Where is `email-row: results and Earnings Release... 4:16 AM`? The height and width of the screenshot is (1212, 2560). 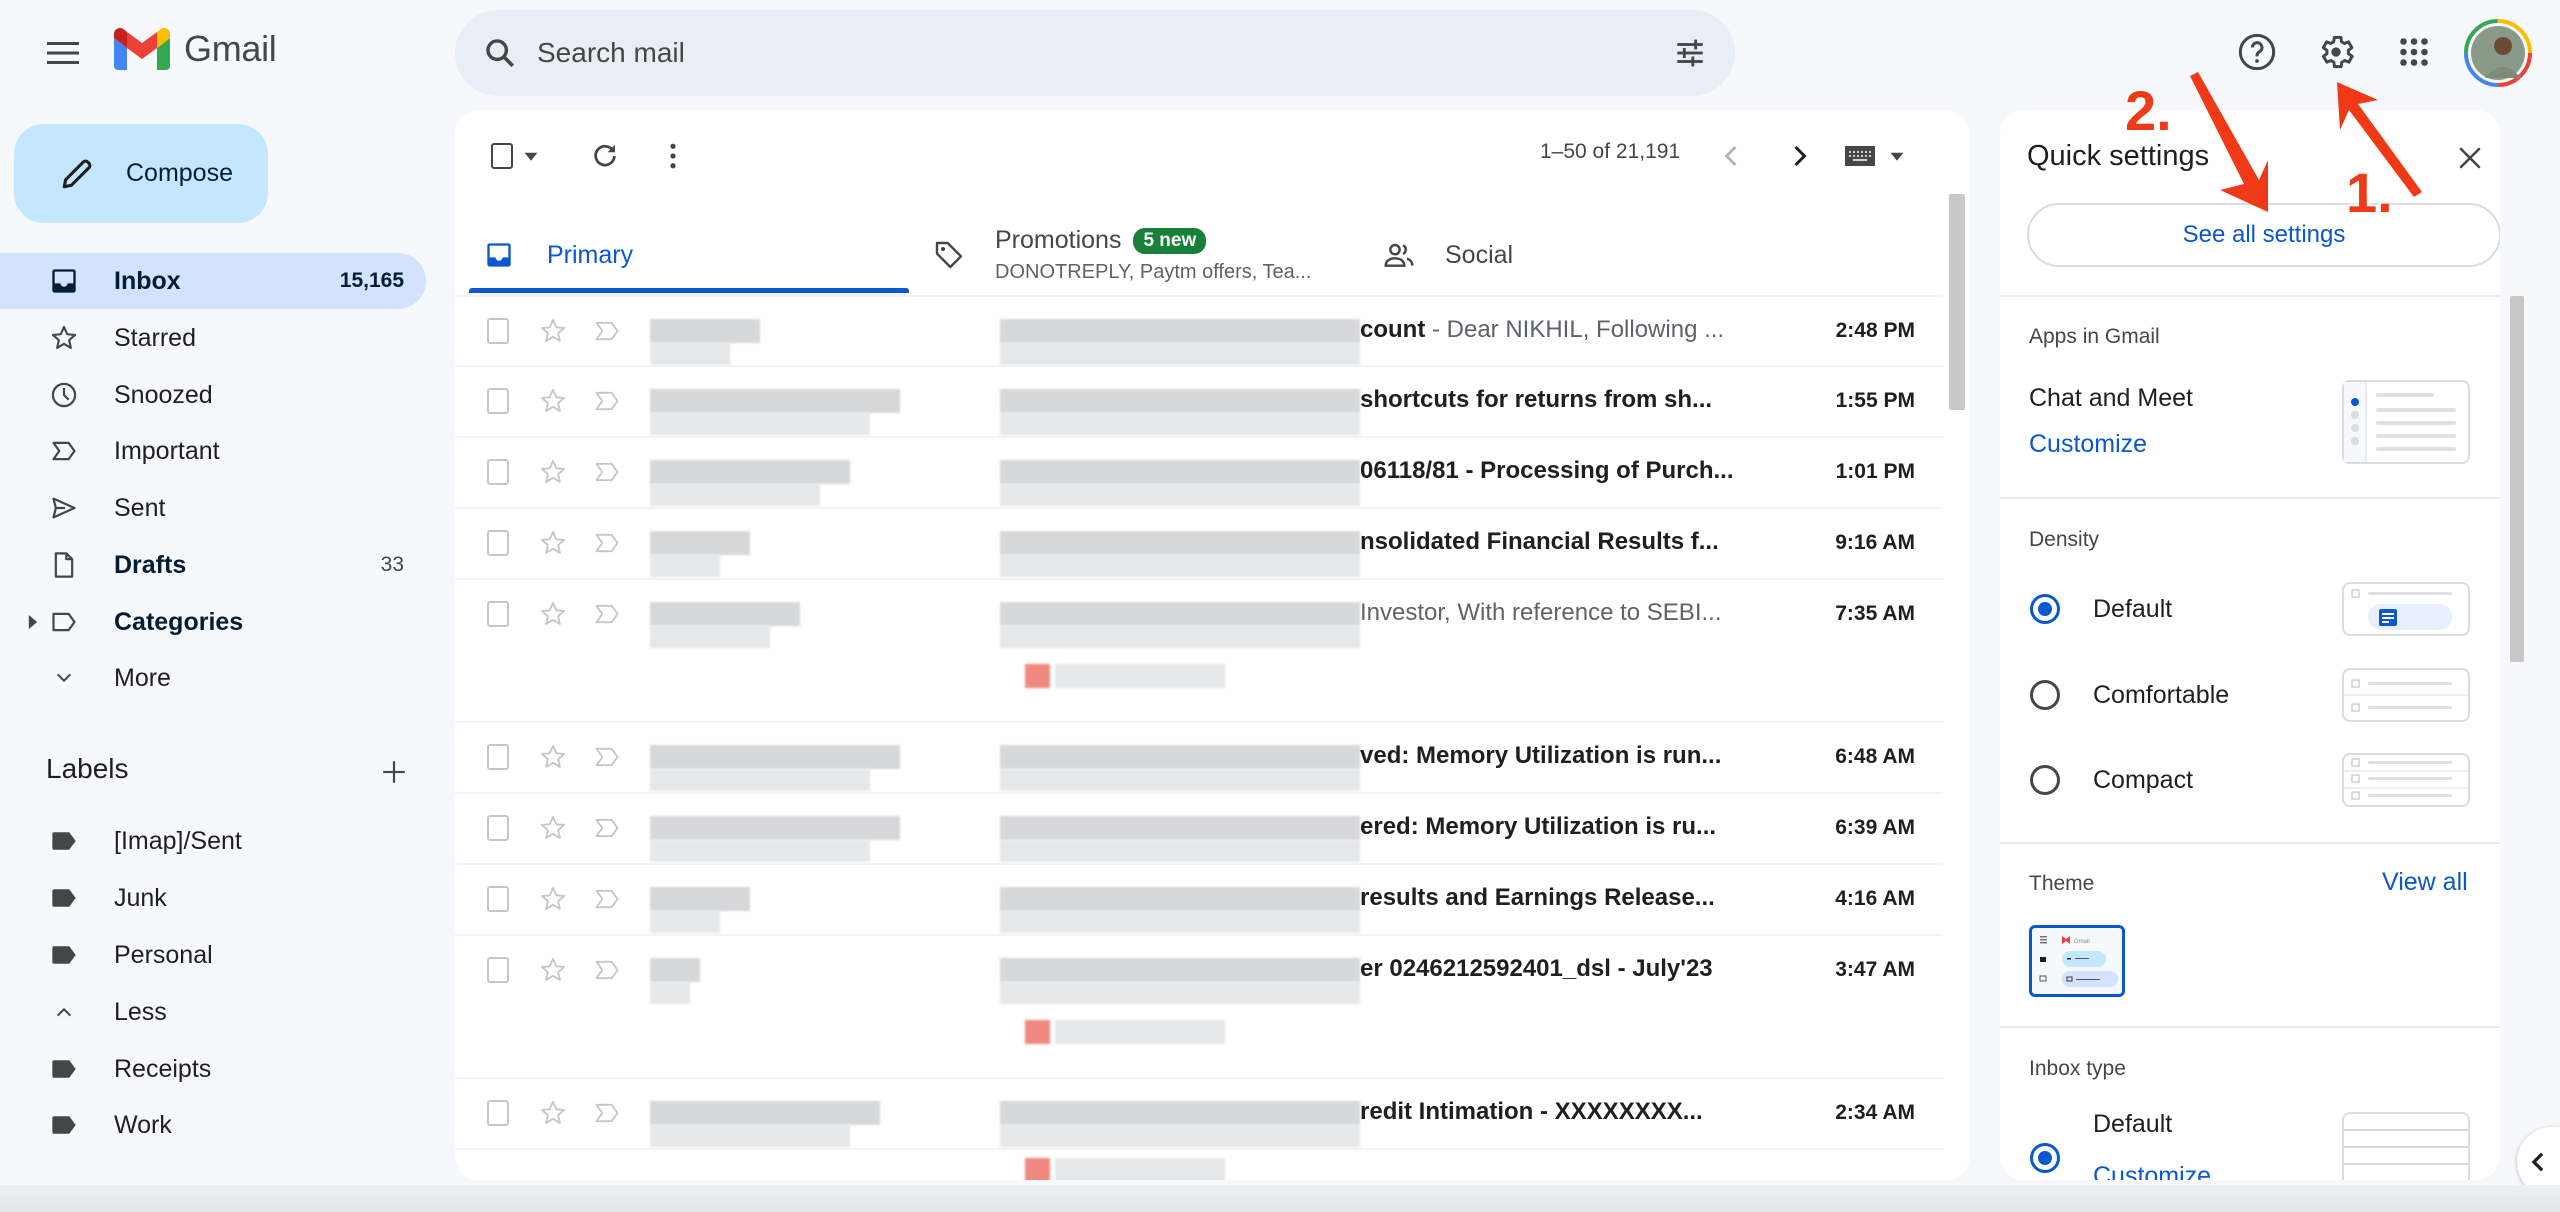
email-row: results and Earnings Release... 4:16 AM is located at coordinates (1199, 898).